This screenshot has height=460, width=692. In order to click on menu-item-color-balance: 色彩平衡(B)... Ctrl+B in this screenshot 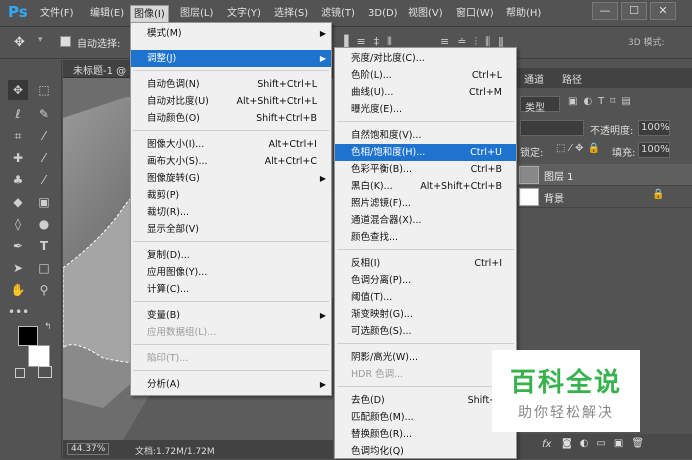, I will do `click(425, 169)`.